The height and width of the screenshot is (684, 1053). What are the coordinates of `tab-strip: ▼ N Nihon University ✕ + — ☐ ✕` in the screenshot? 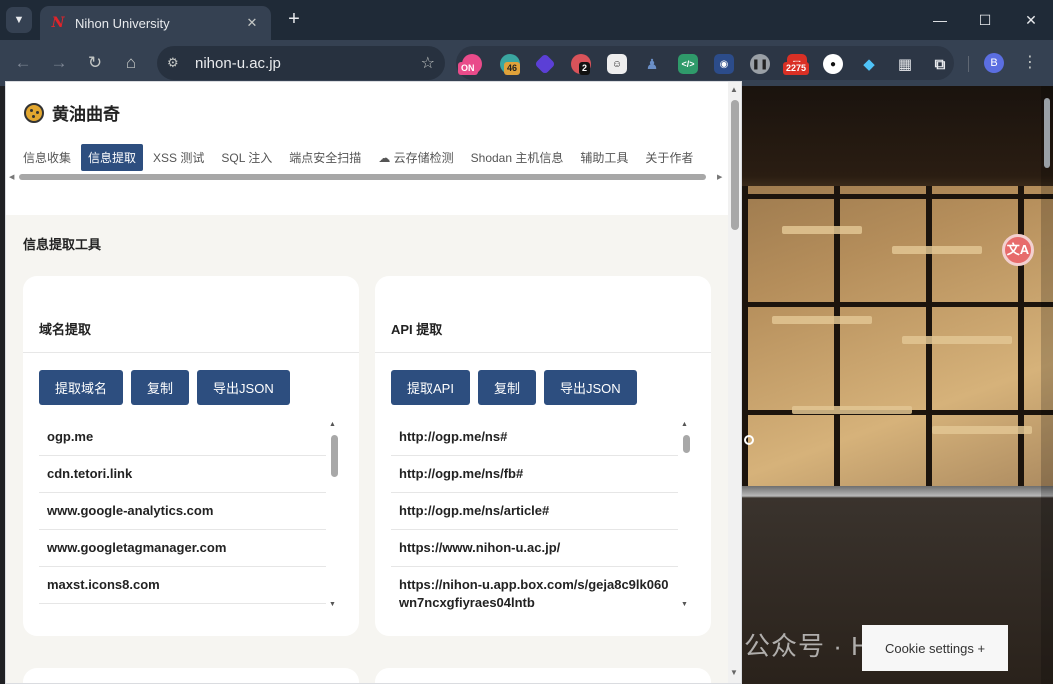 It's located at (526, 20).